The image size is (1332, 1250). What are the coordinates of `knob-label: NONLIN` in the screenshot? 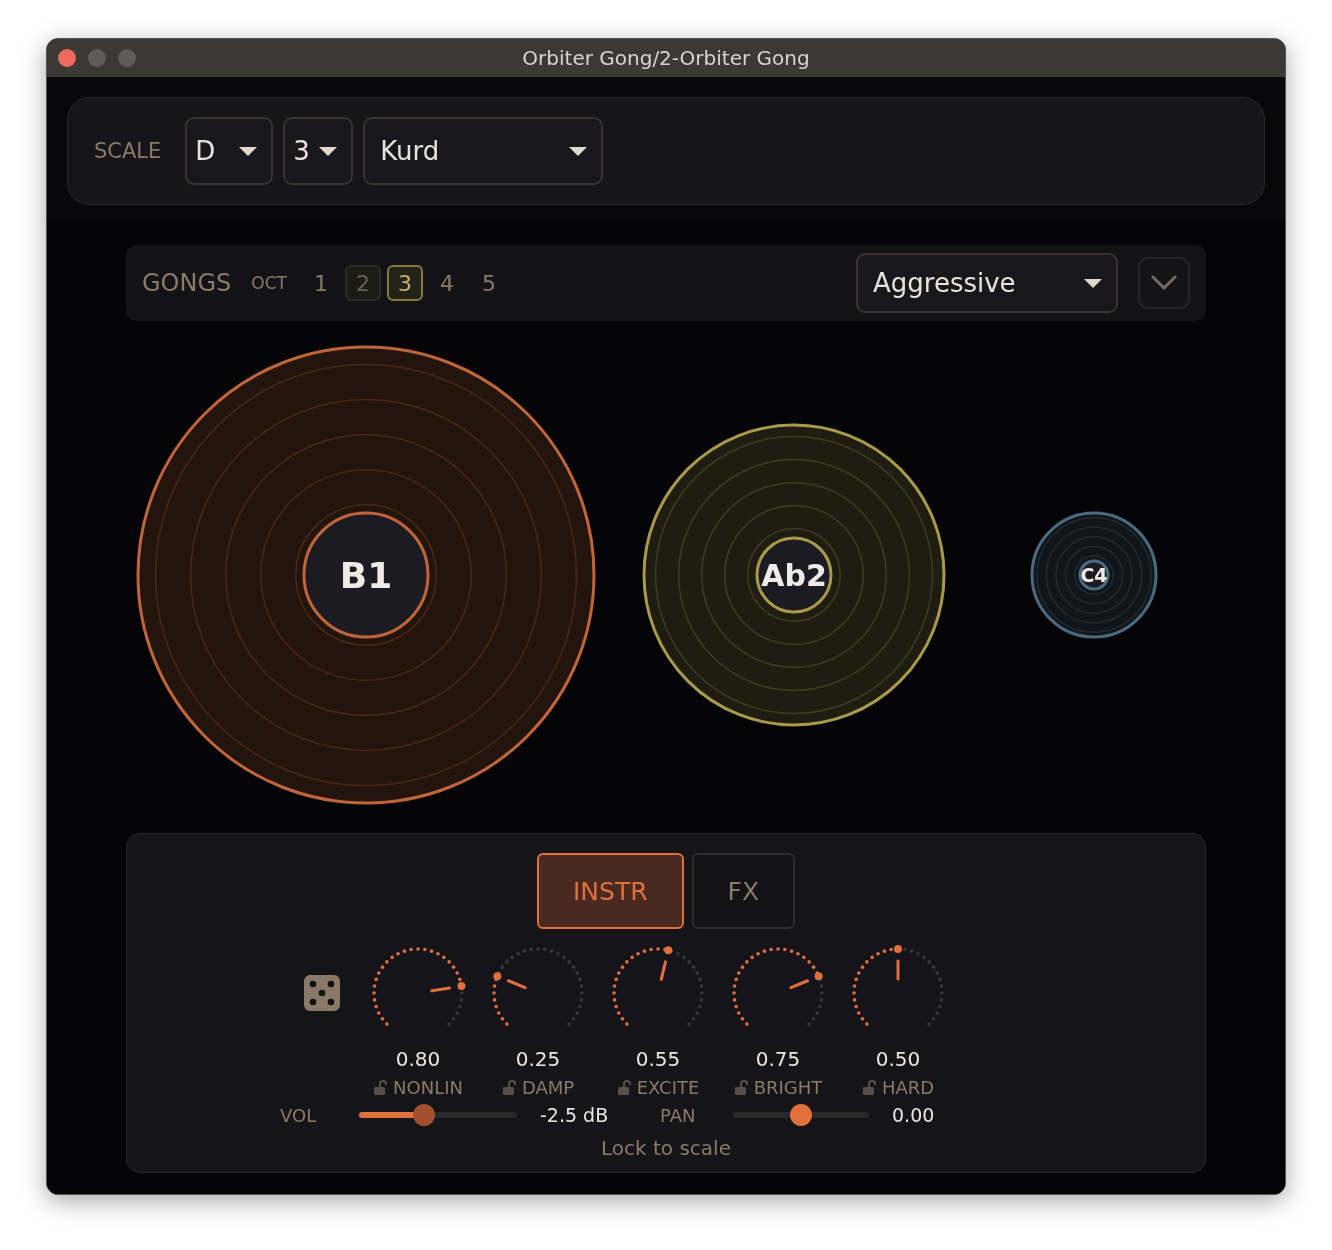 It's located at (428, 1087).